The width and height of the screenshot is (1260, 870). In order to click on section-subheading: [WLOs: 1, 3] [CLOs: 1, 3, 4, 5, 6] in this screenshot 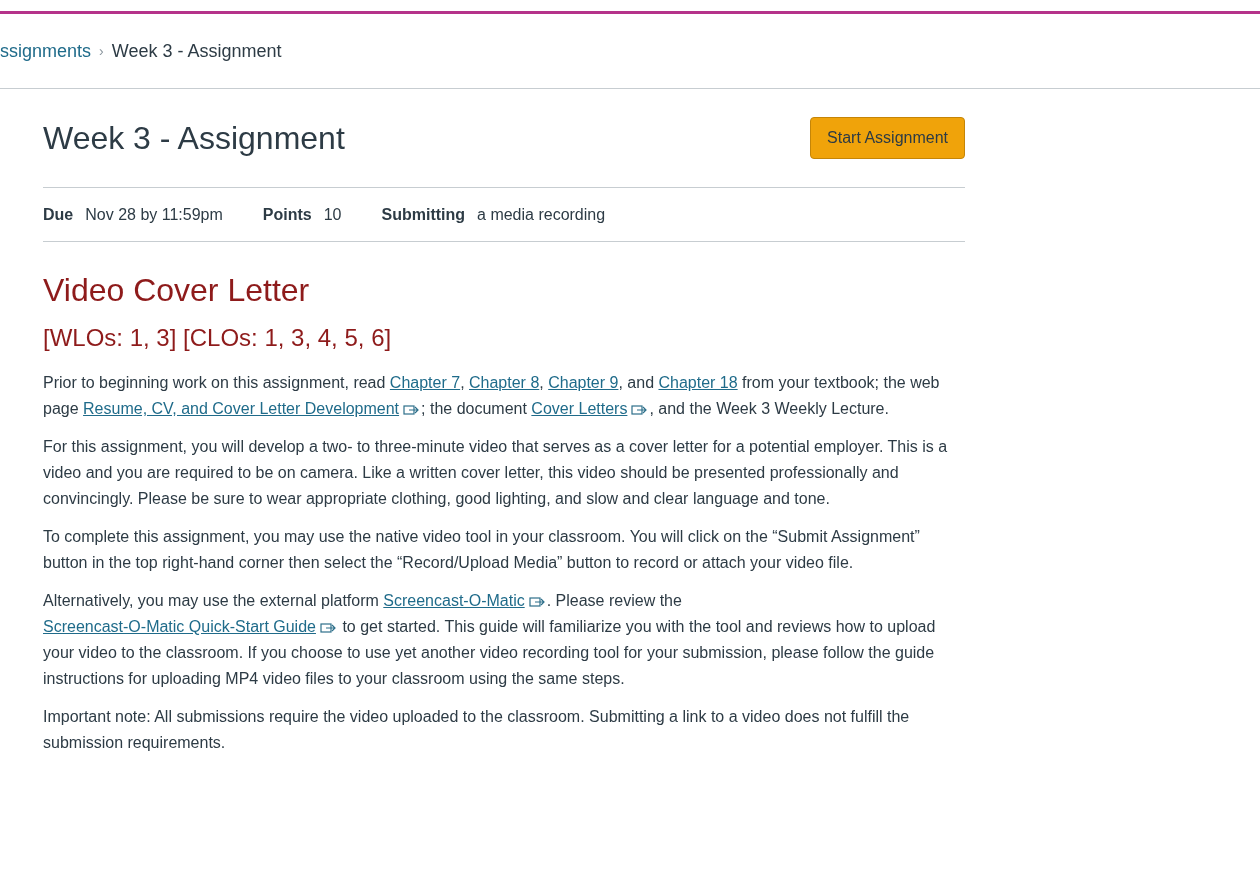, I will do `click(218, 338)`.